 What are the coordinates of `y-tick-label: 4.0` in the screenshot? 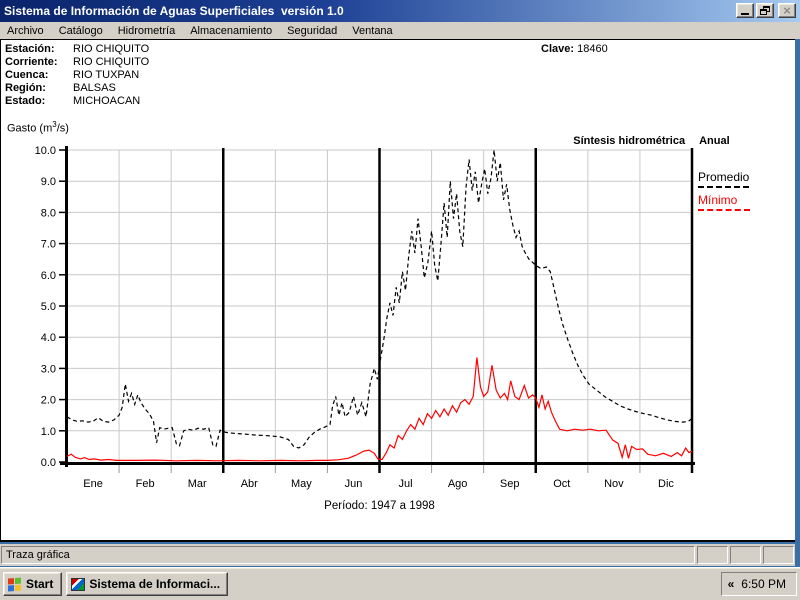 It's located at (48, 338).